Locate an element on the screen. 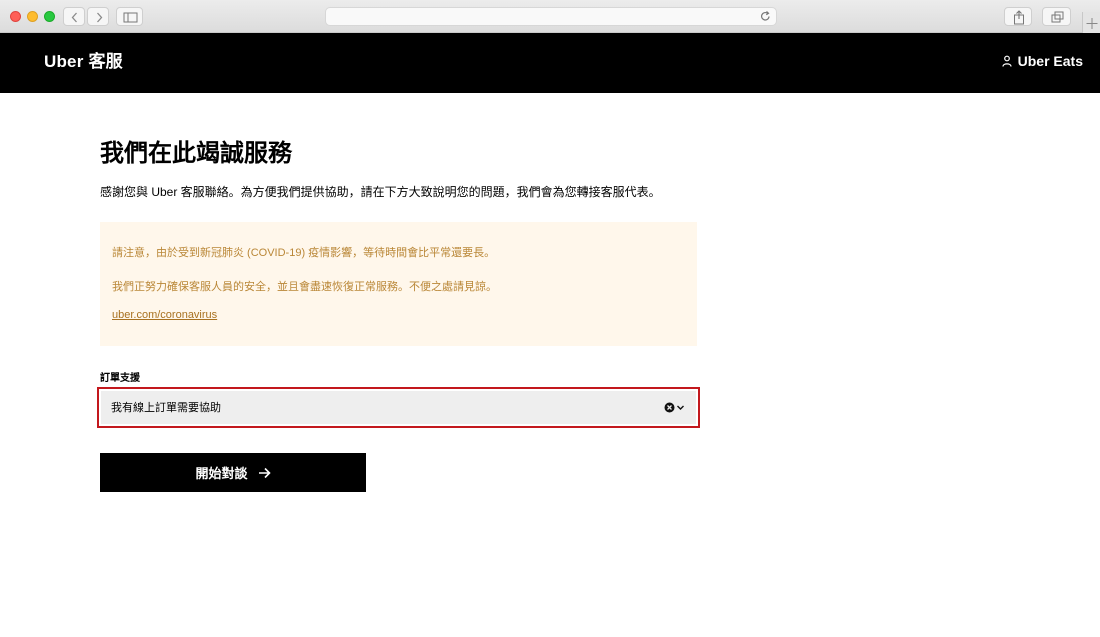 This screenshot has height=637, width=1100. minimize-window-button is located at coordinates (32, 16).